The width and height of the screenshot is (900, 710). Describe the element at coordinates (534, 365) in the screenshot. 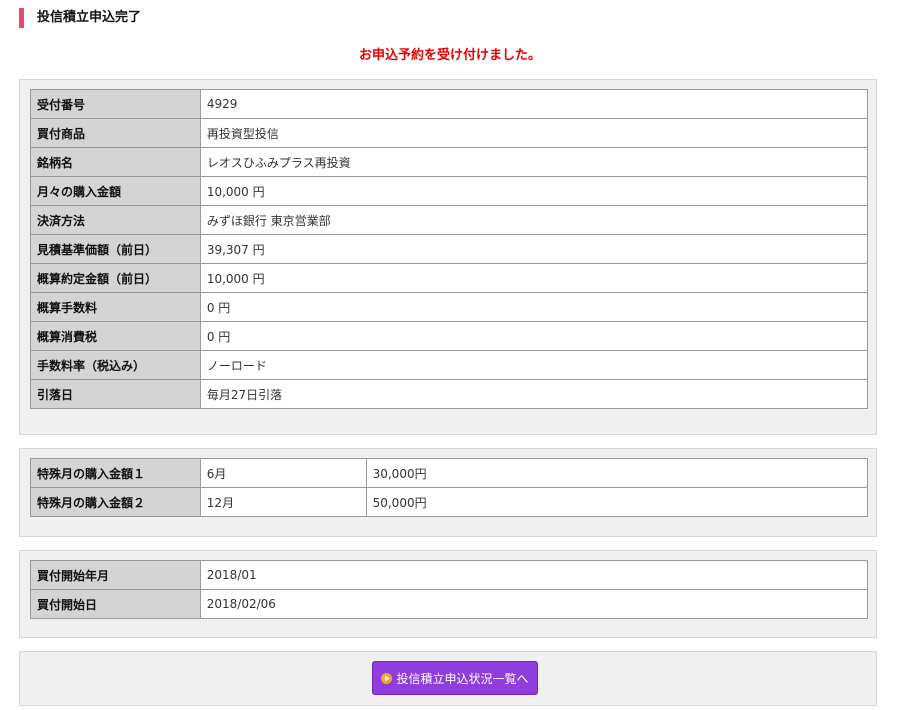

I see `fee-rate: ノーロード` at that location.